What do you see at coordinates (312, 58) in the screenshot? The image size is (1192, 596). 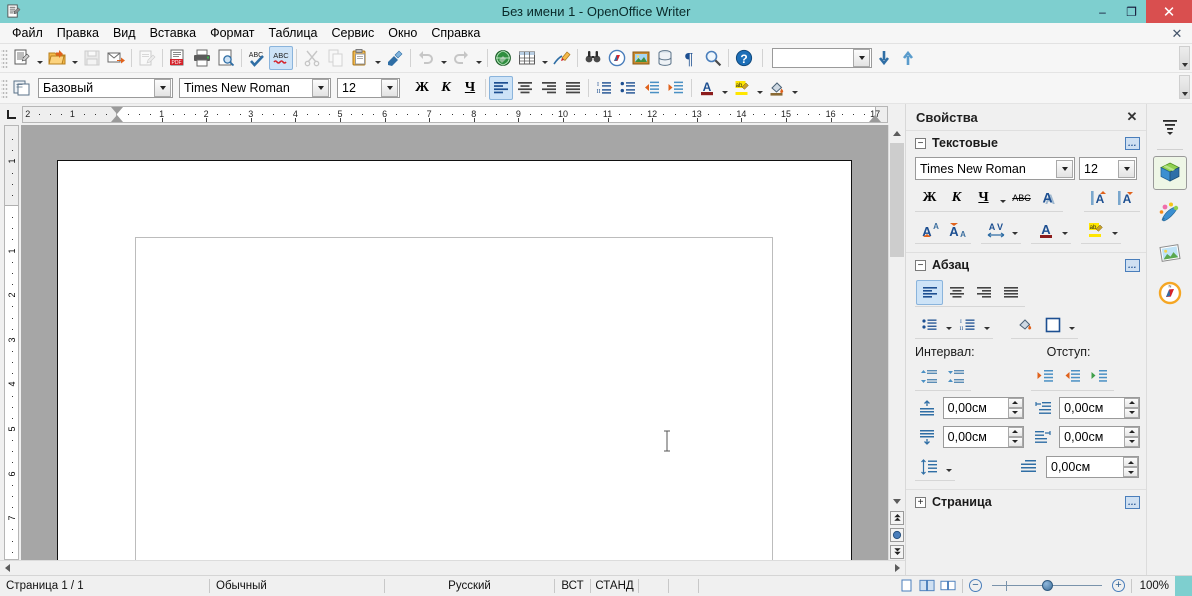 I see `cut-button` at bounding box center [312, 58].